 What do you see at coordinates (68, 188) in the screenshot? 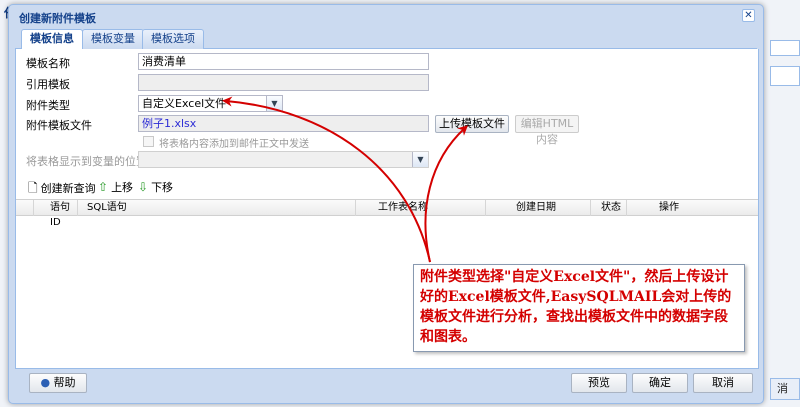
I see `new-query-label: 创建新查询` at bounding box center [68, 188].